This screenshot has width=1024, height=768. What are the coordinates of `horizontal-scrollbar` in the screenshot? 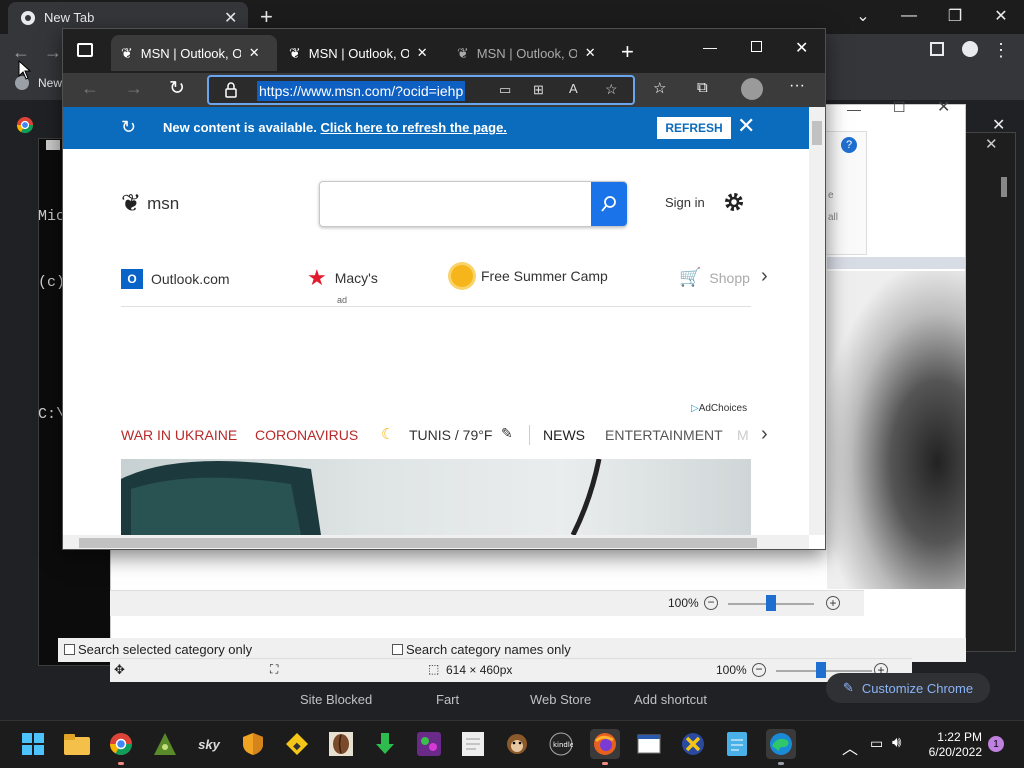 It's located at (436, 542).